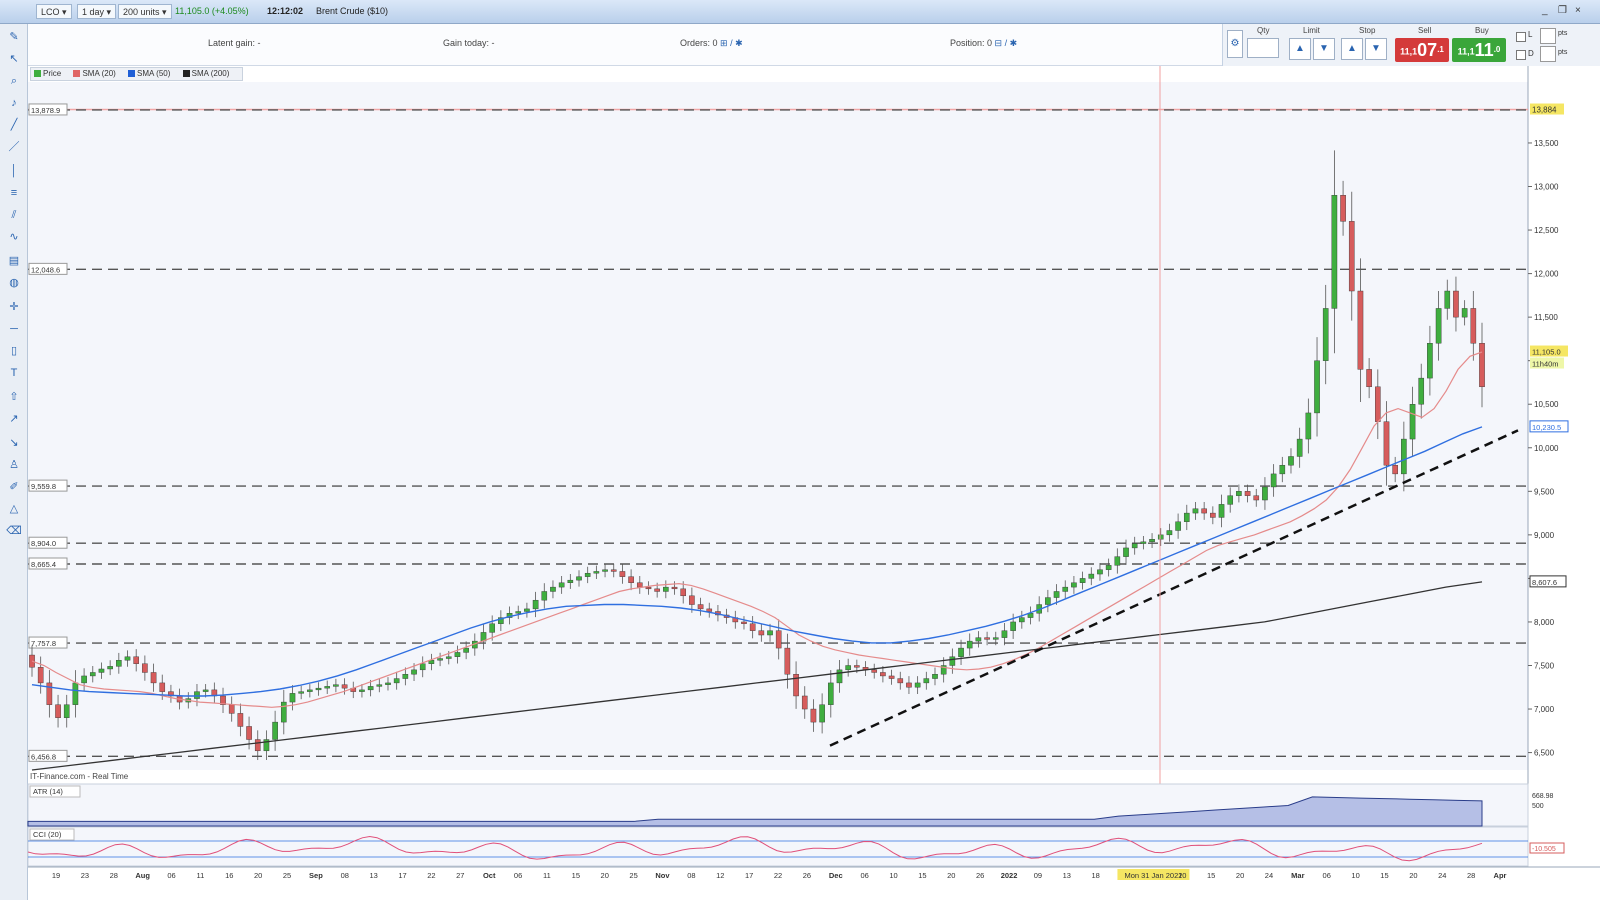 The image size is (1600, 900). I want to click on x-tick-label: 16, so click(229, 875).